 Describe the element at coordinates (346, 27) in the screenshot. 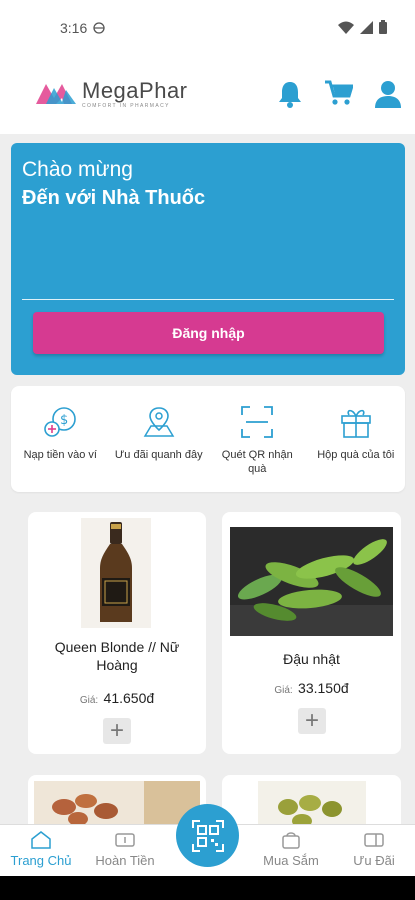

I see `wifi-icon` at that location.